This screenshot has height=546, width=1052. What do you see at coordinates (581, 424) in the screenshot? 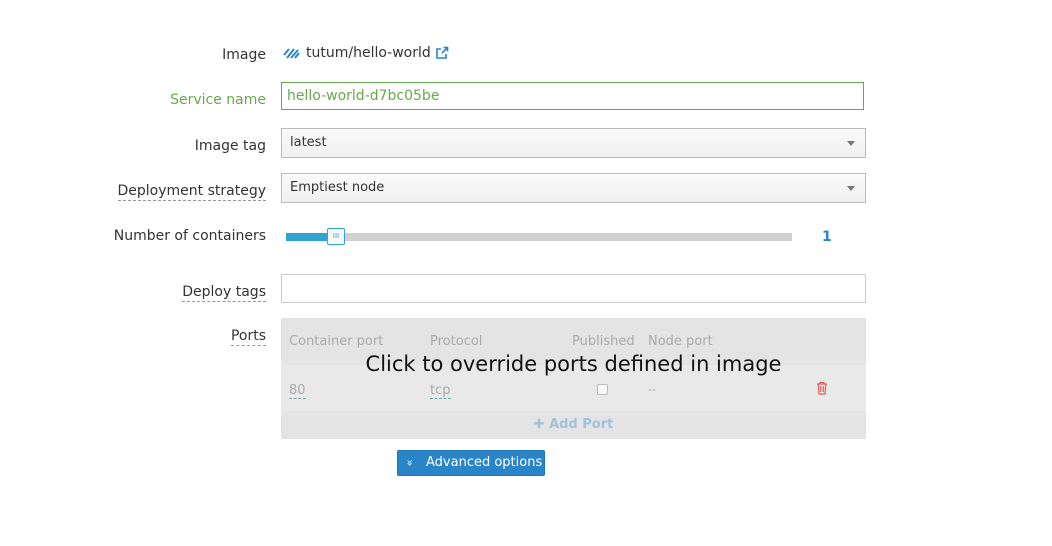
I see `add-port-label: Add Port` at bounding box center [581, 424].